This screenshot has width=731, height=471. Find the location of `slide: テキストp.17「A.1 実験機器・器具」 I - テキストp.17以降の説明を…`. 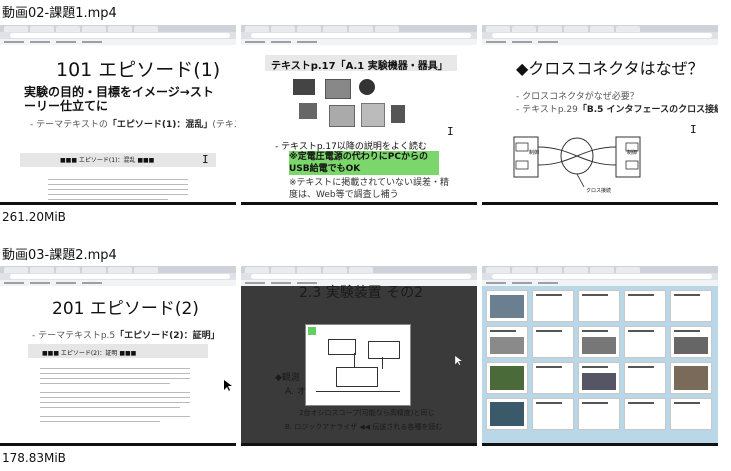

slide: テキストp.17「A.1 実験機器・器具」 I - テキストp.17以降の説明を… is located at coordinates (359, 123).